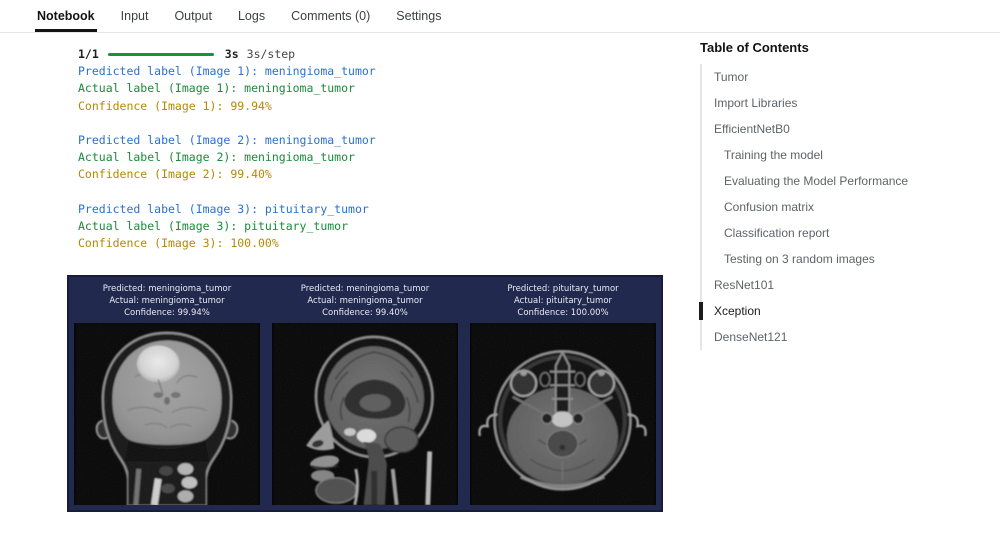 Image resolution: width=1000 pixels, height=539 pixels. Describe the element at coordinates (193, 16) in the screenshot. I see `tab-output: Output` at that location.